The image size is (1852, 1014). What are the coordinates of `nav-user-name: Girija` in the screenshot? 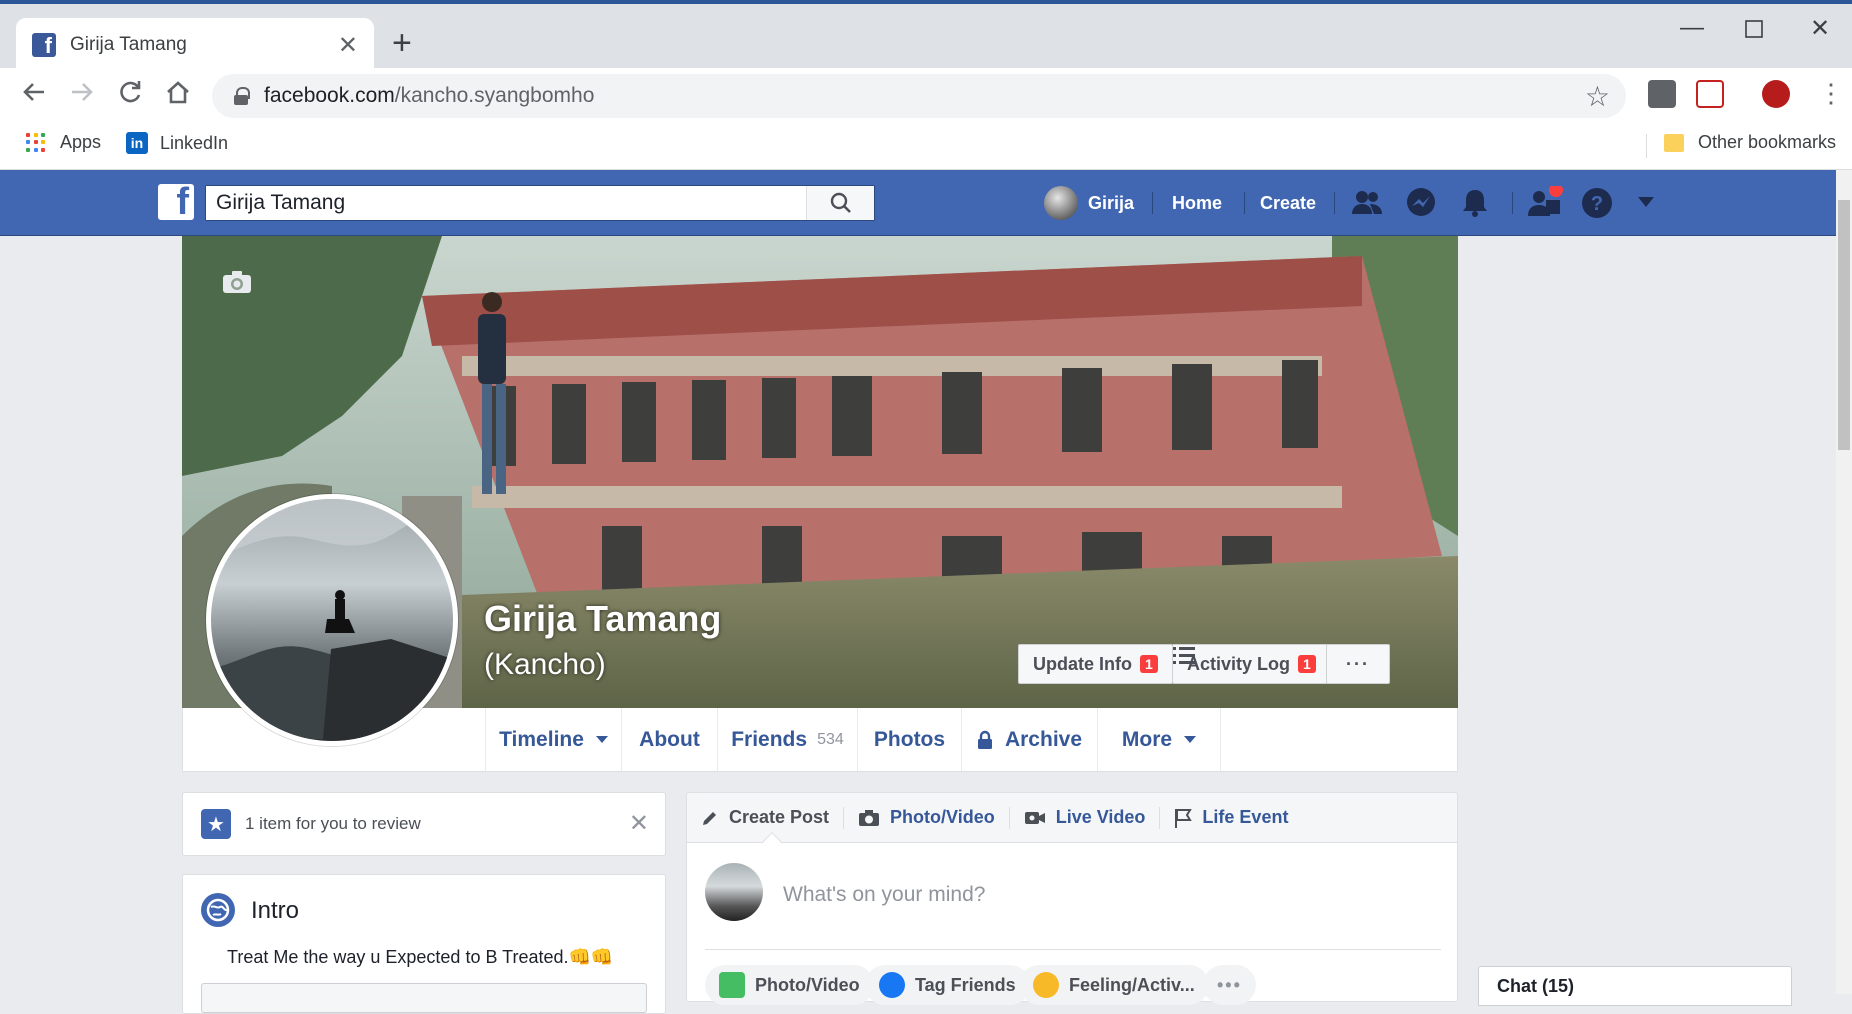 It's located at (1111, 202).